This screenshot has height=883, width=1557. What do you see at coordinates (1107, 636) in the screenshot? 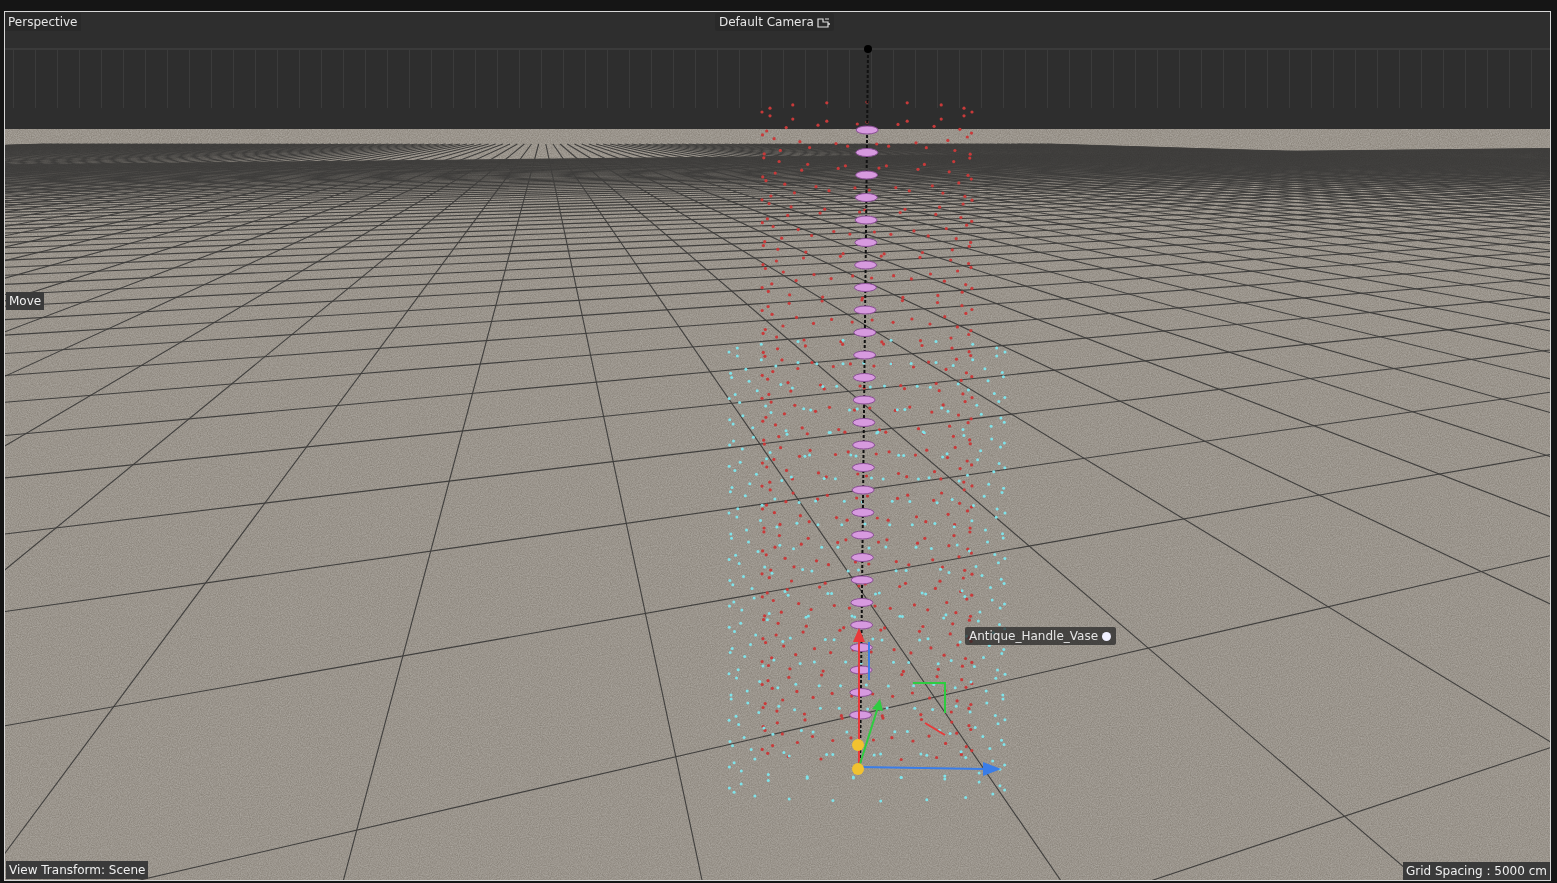
I see `dot-icon` at bounding box center [1107, 636].